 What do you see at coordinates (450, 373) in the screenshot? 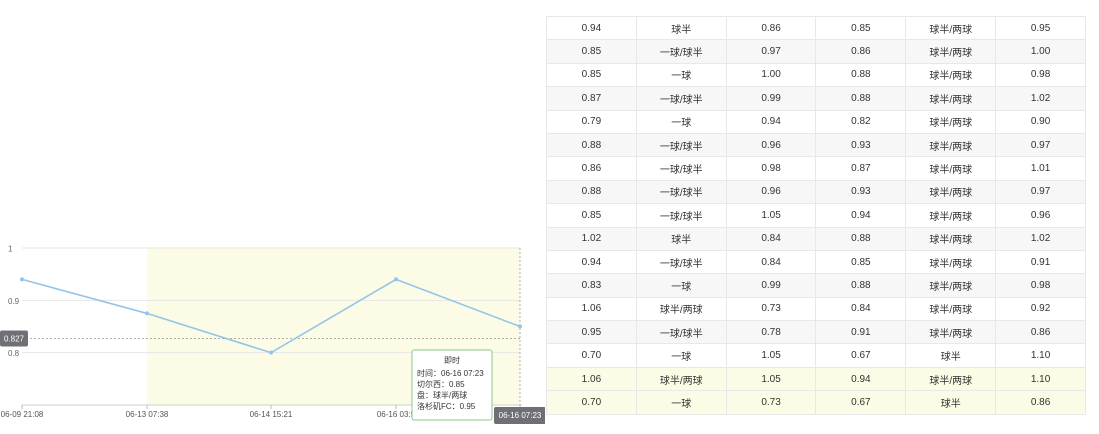
I see `tooltip-line: 时间：06-16 07:23` at bounding box center [450, 373].